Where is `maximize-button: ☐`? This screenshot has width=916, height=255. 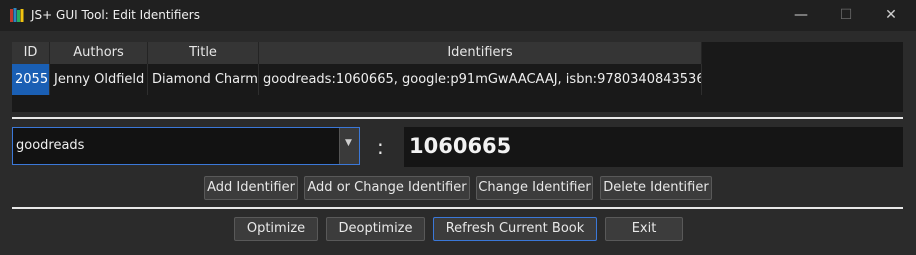
maximize-button: ☐ is located at coordinates (846, 15).